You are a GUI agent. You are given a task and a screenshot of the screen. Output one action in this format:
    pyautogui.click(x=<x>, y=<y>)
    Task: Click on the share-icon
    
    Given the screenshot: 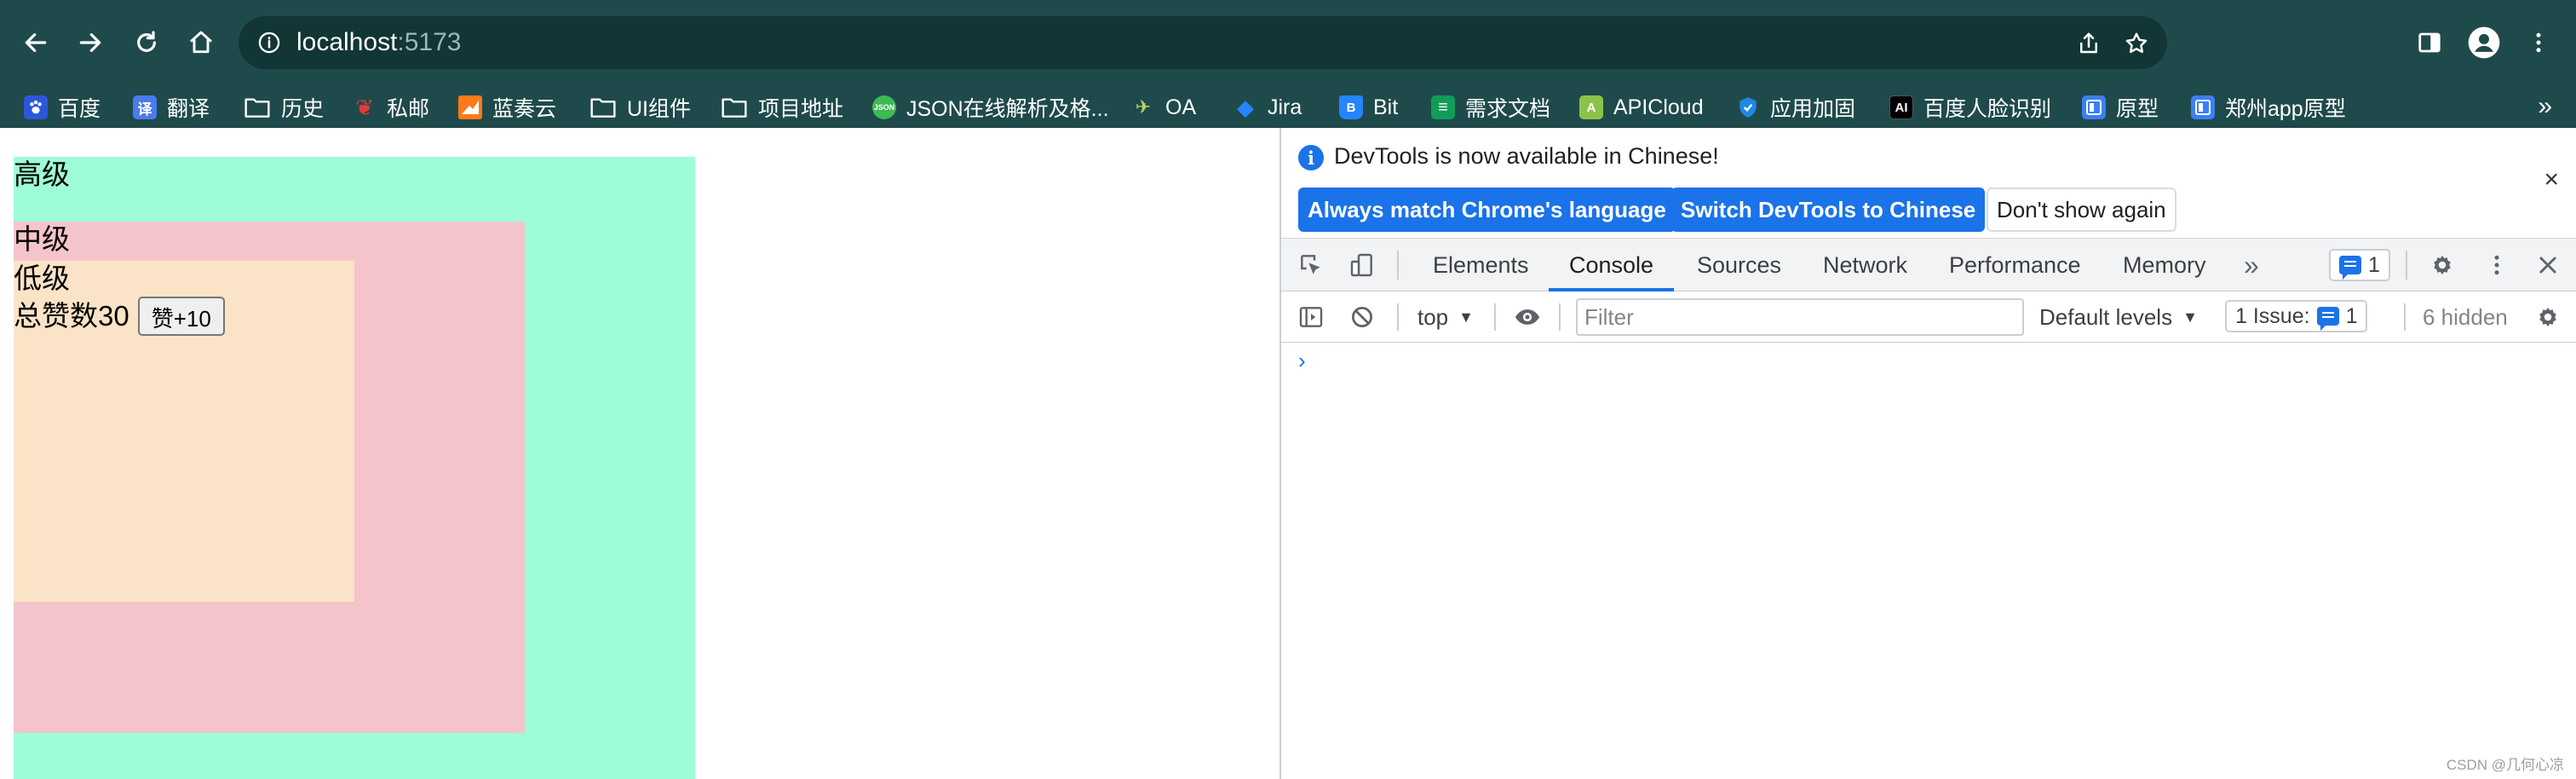 What is the action you would take?
    pyautogui.click(x=2088, y=43)
    